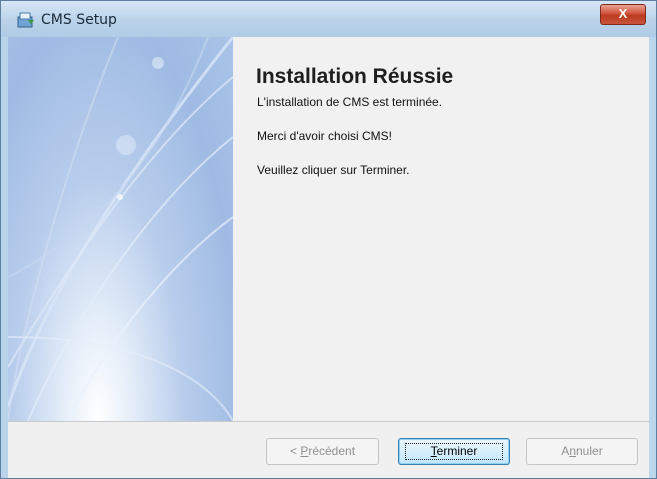 Image resolution: width=657 pixels, height=479 pixels. I want to click on wizard-button-bar: < Précédent Terminer Annuler, so click(328, 449).